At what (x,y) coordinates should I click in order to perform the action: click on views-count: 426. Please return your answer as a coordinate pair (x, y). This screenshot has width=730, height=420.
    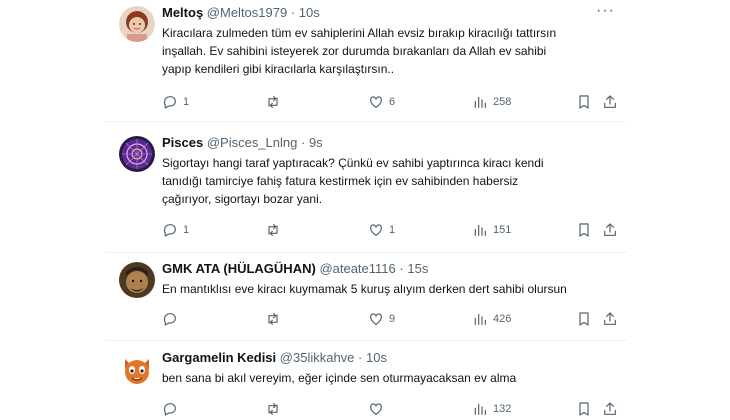
    Looking at the image, I should click on (502, 319).